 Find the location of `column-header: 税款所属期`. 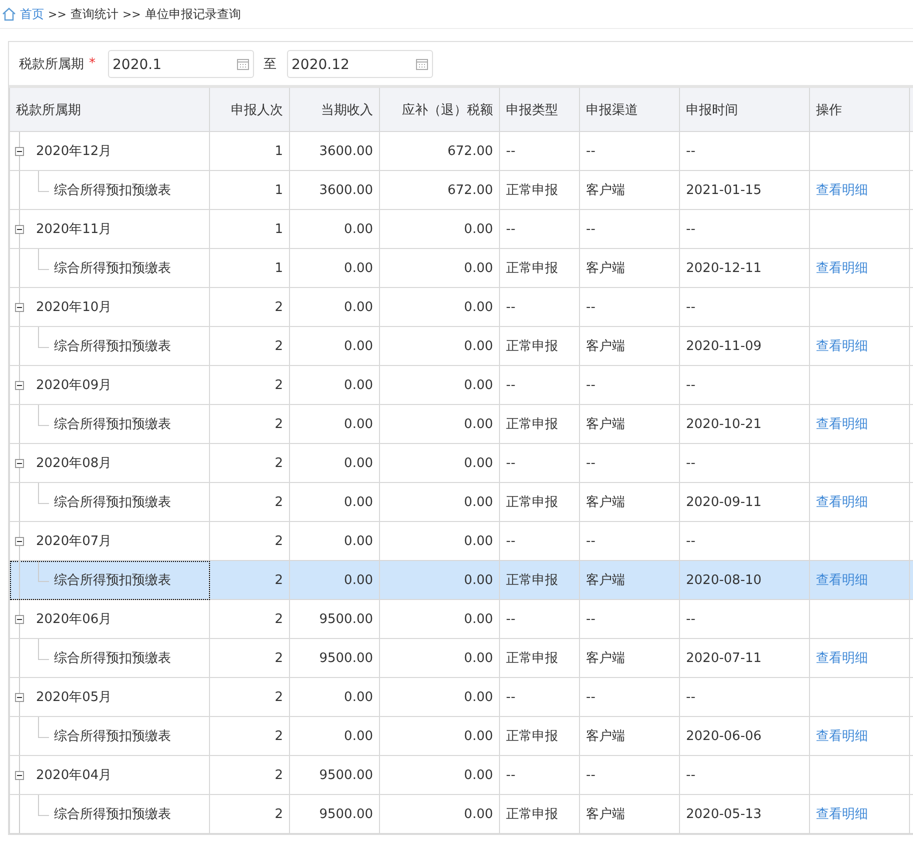

column-header: 税款所属期 is located at coordinates (110, 109).